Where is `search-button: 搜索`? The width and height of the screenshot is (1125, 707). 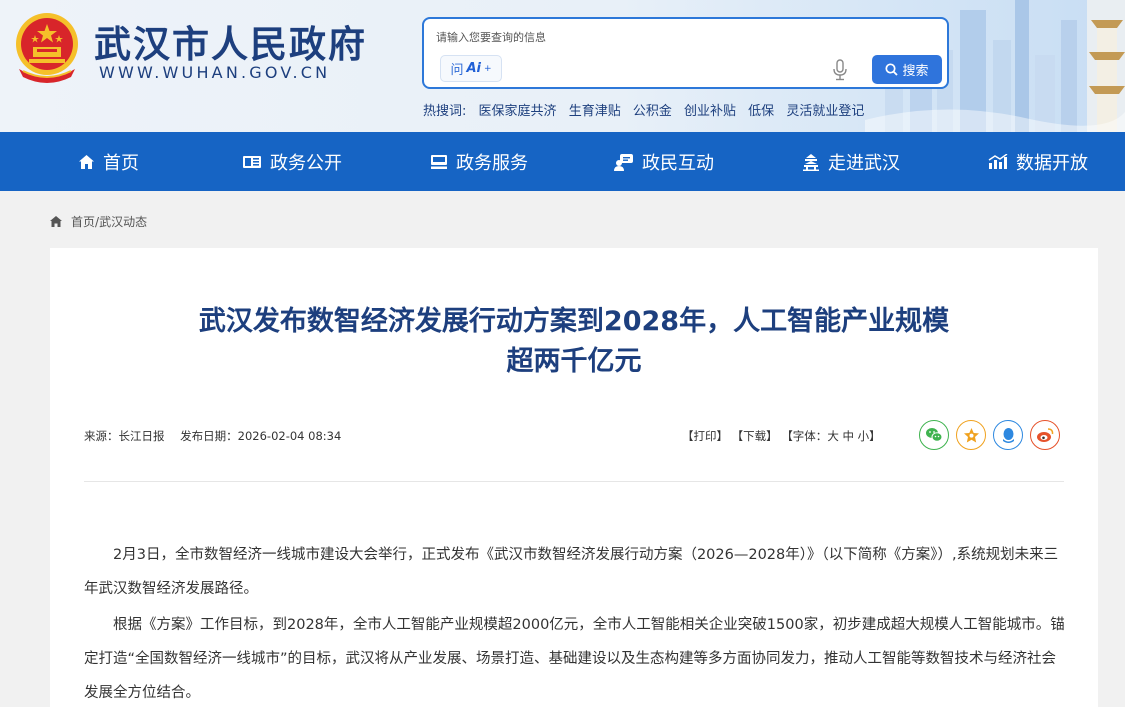 search-button: 搜索 is located at coordinates (907, 69).